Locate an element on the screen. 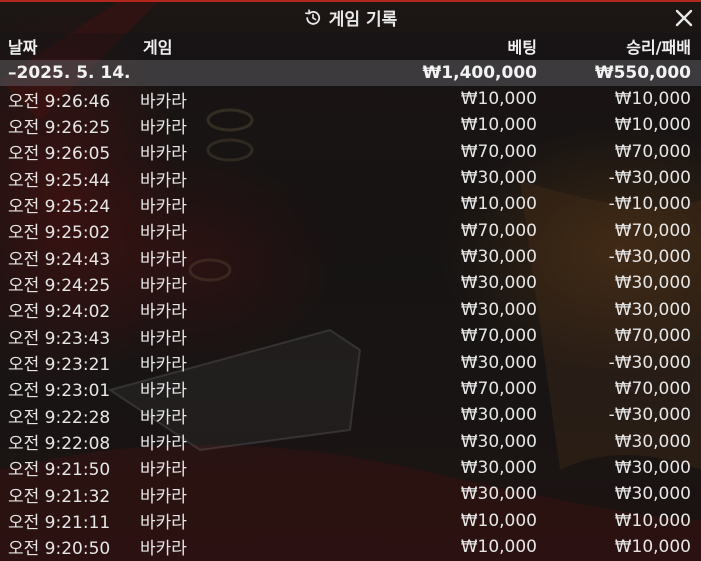 The image size is (701, 561). row-time: 오전 9:23:01 is located at coordinates (59, 391).